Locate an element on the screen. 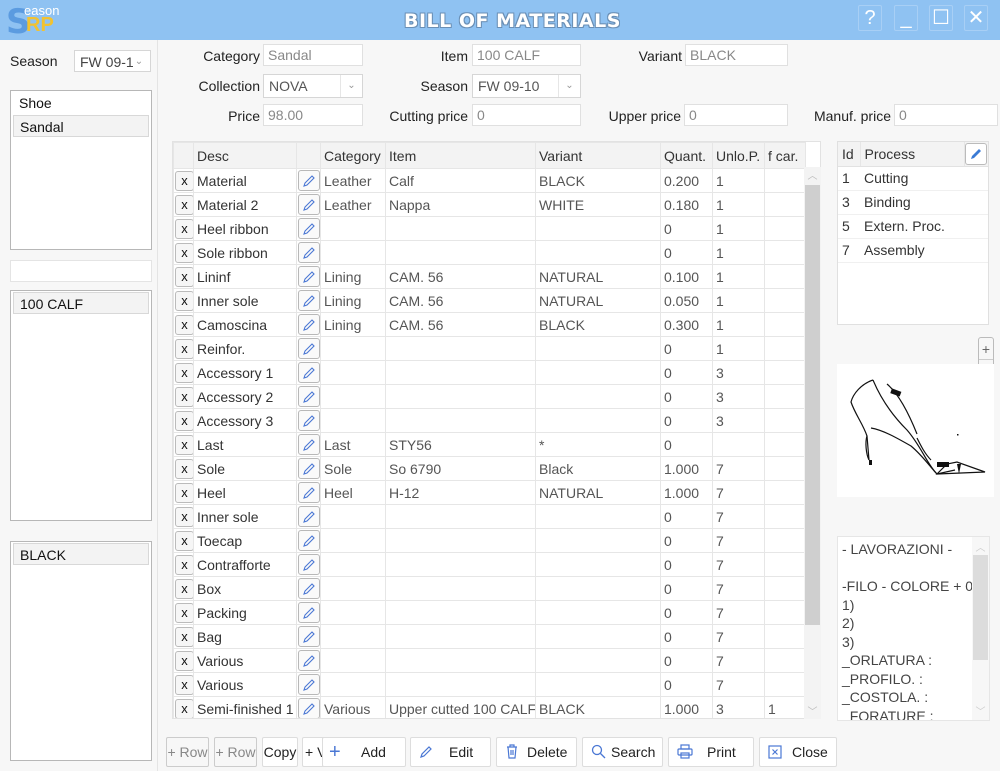 The width and height of the screenshot is (1000, 771). table-row: x Heel ribbon 0 1 is located at coordinates (489, 228).